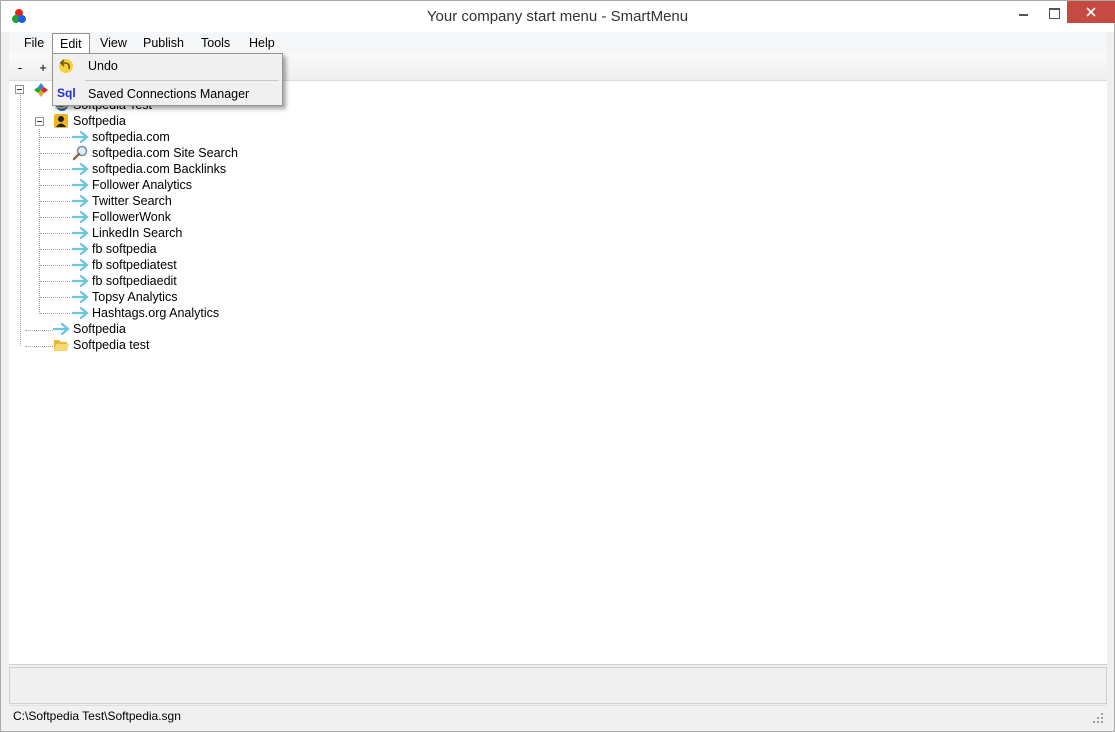 The width and height of the screenshot is (1115, 732). What do you see at coordinates (80, 153) in the screenshot?
I see `magnifier-icon` at bounding box center [80, 153].